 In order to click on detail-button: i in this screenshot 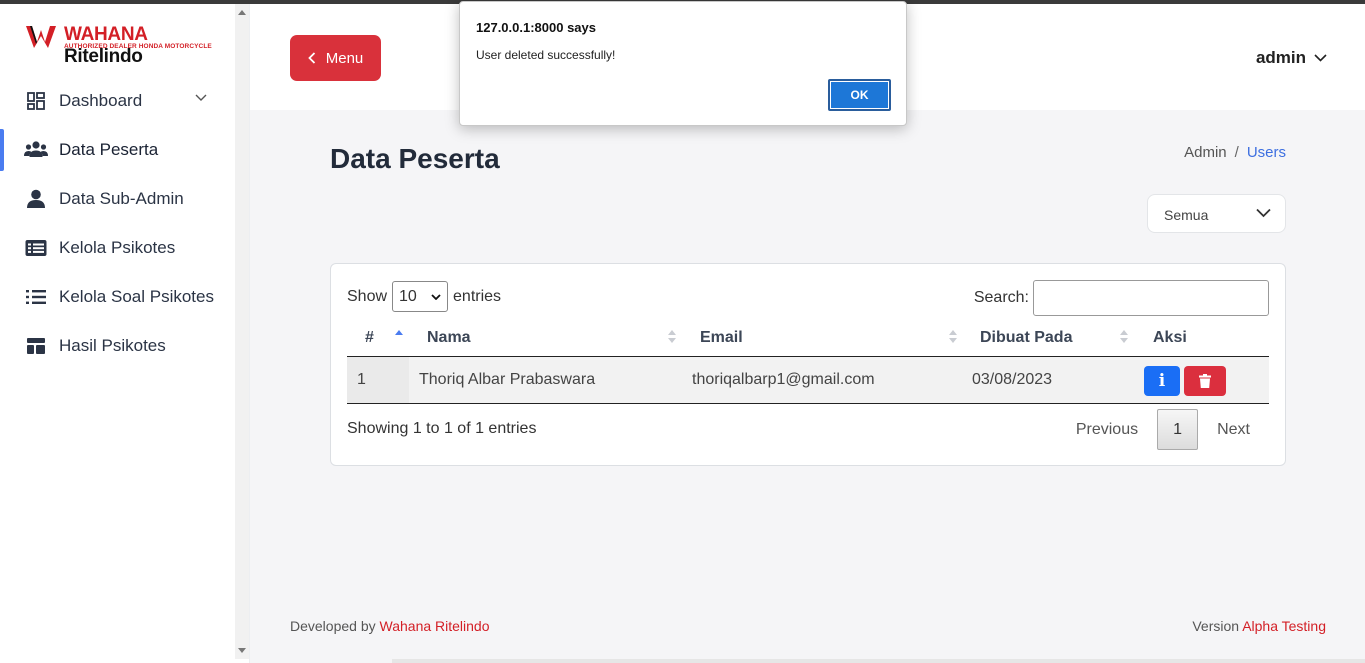, I will do `click(1162, 381)`.